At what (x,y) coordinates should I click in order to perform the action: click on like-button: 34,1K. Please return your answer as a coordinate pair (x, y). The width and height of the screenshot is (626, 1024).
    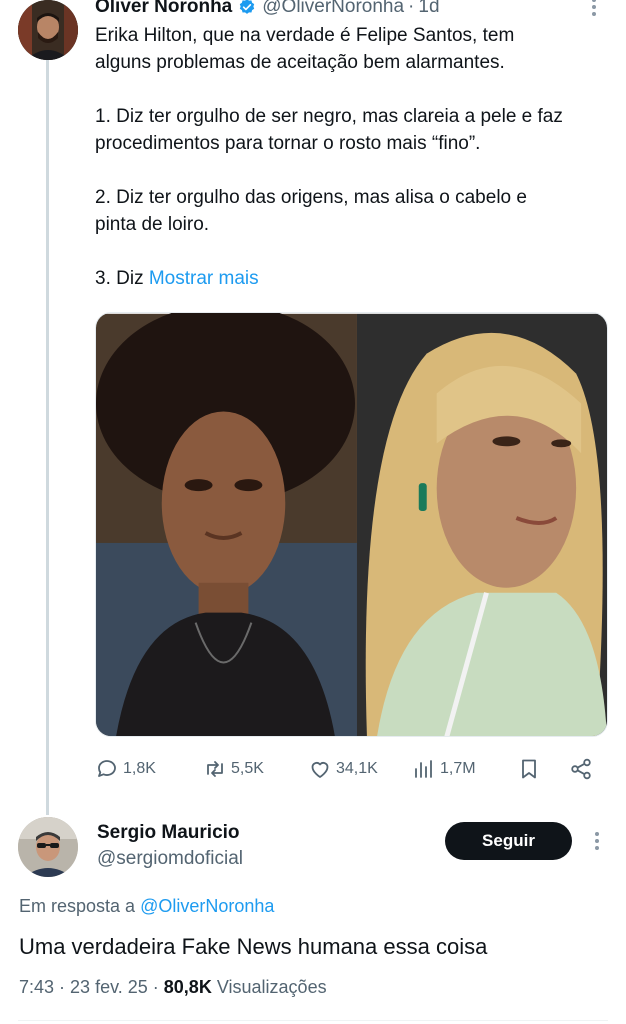
    Looking at the image, I should click on (343, 769).